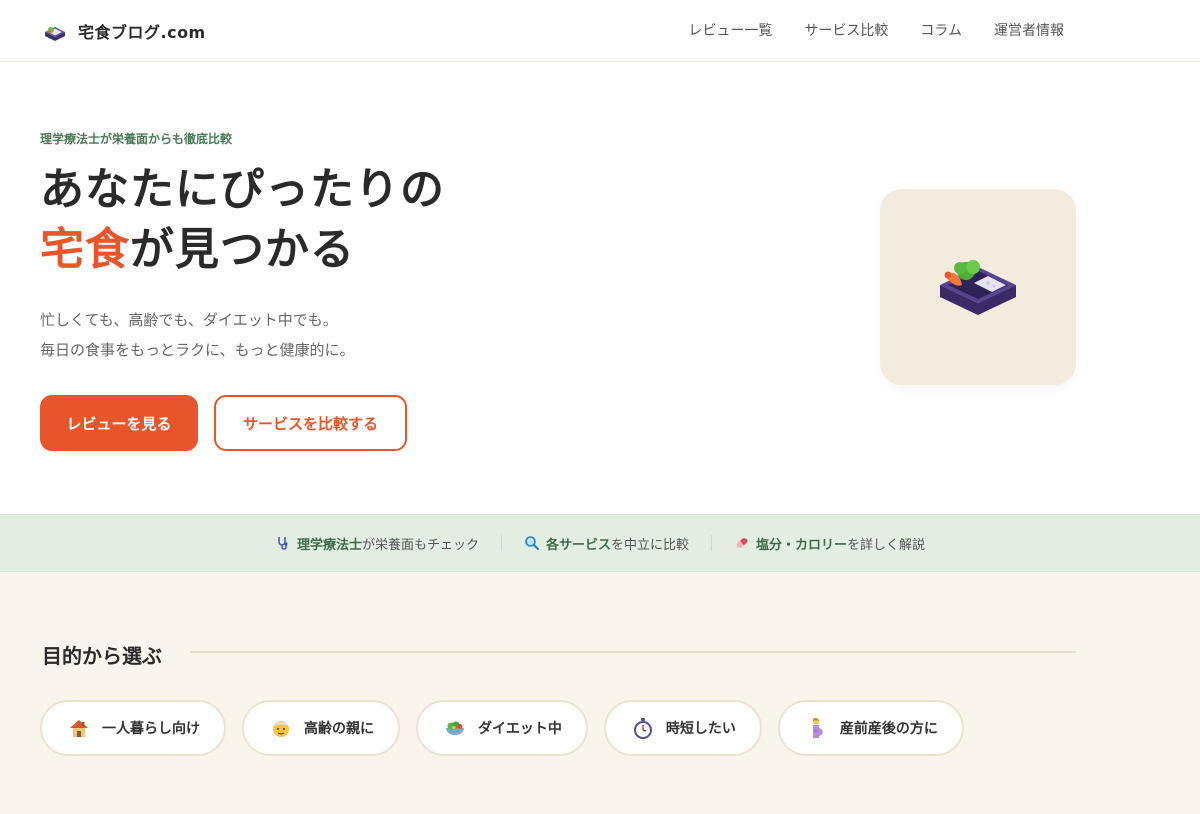 The height and width of the screenshot is (814, 1200). I want to click on feature-item: 塩分・カロリー を詳しく解説, so click(829, 543).